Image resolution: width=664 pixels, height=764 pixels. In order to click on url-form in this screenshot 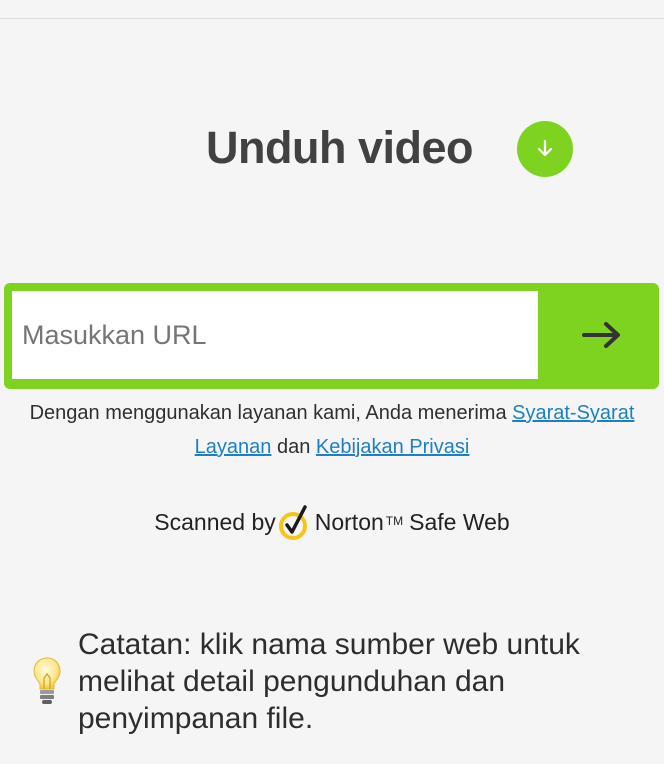, I will do `click(331, 336)`.